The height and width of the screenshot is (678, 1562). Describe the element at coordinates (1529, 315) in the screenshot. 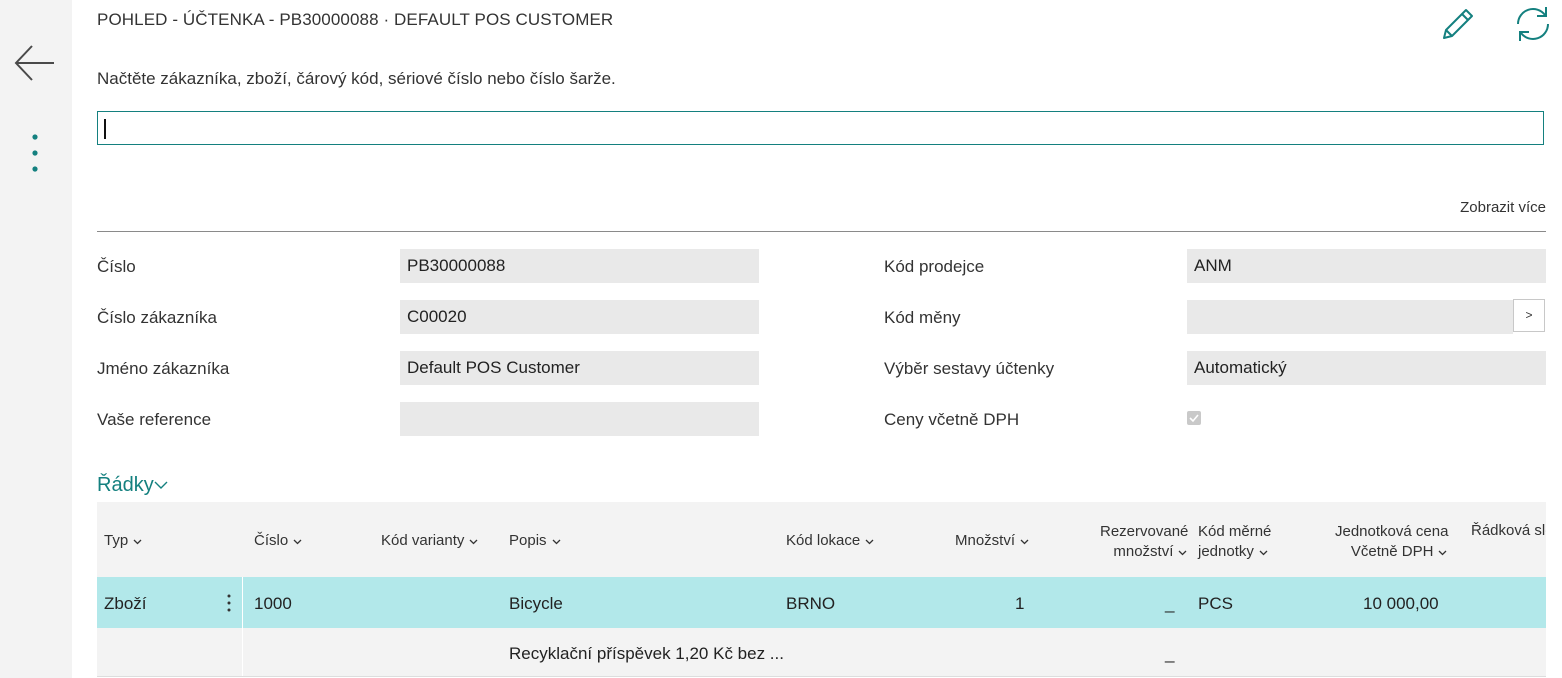

I see `kod-meny-lookup-button: >` at that location.